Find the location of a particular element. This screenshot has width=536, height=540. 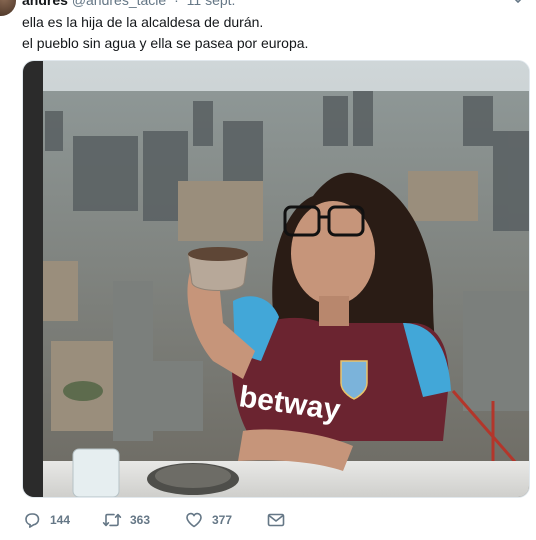

reply-button: 144 is located at coordinates (62, 520).